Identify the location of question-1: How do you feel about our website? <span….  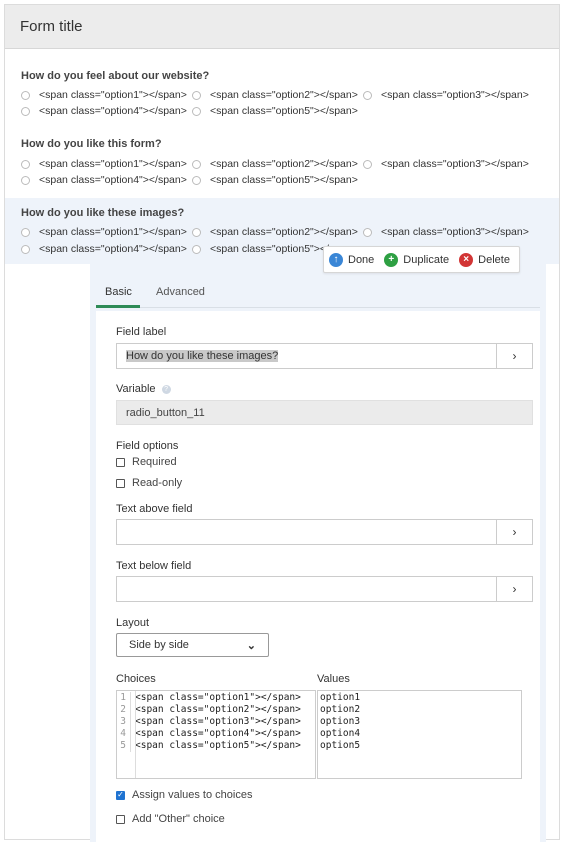
(282, 95).